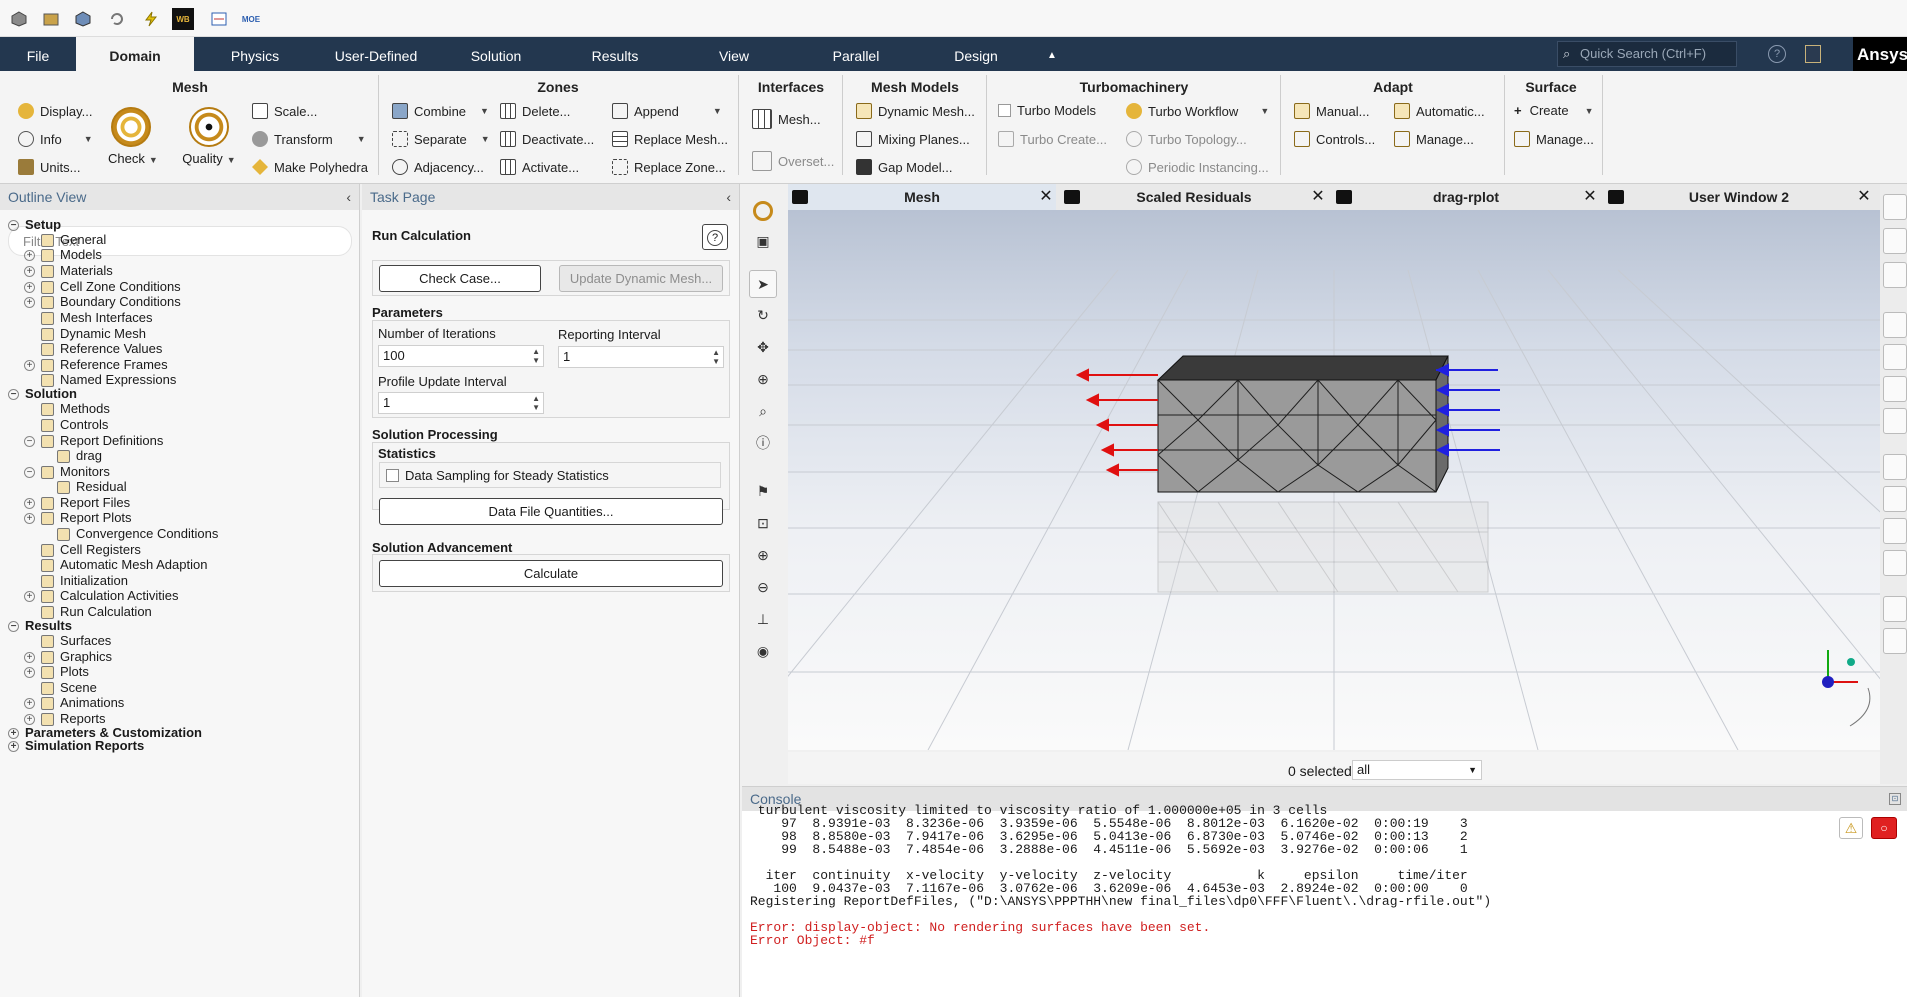 The width and height of the screenshot is (1907, 997). Describe the element at coordinates (1194, 197) in the screenshot. I see `tab-scaled-residuals: Scaled Residuals` at that location.